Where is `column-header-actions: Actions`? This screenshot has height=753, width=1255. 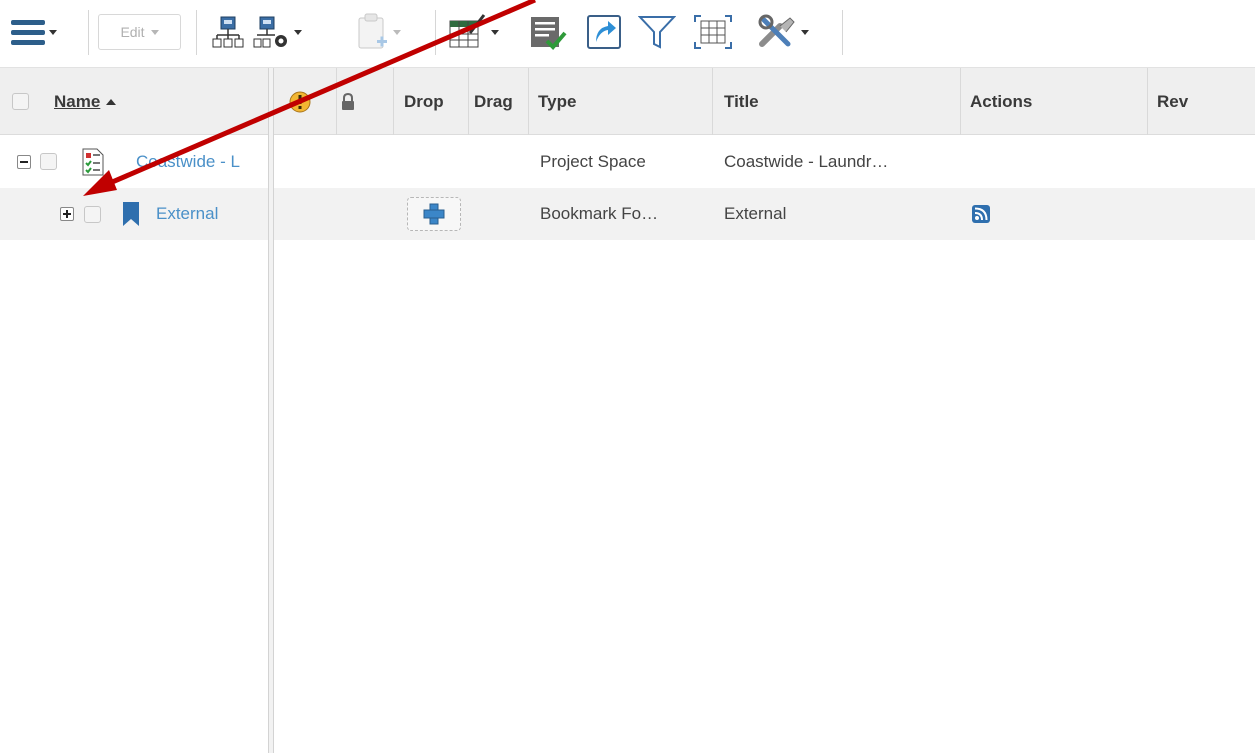
column-header-actions: Actions is located at coordinates (1001, 101).